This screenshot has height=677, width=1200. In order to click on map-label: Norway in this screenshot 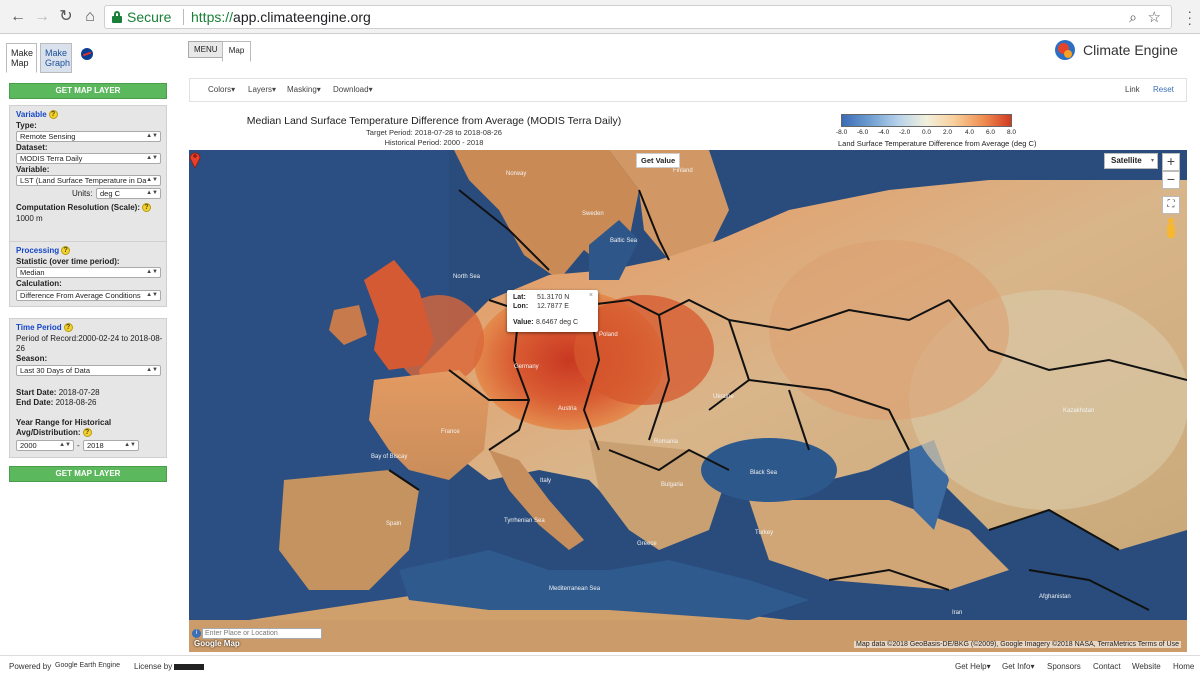, I will do `click(516, 174)`.